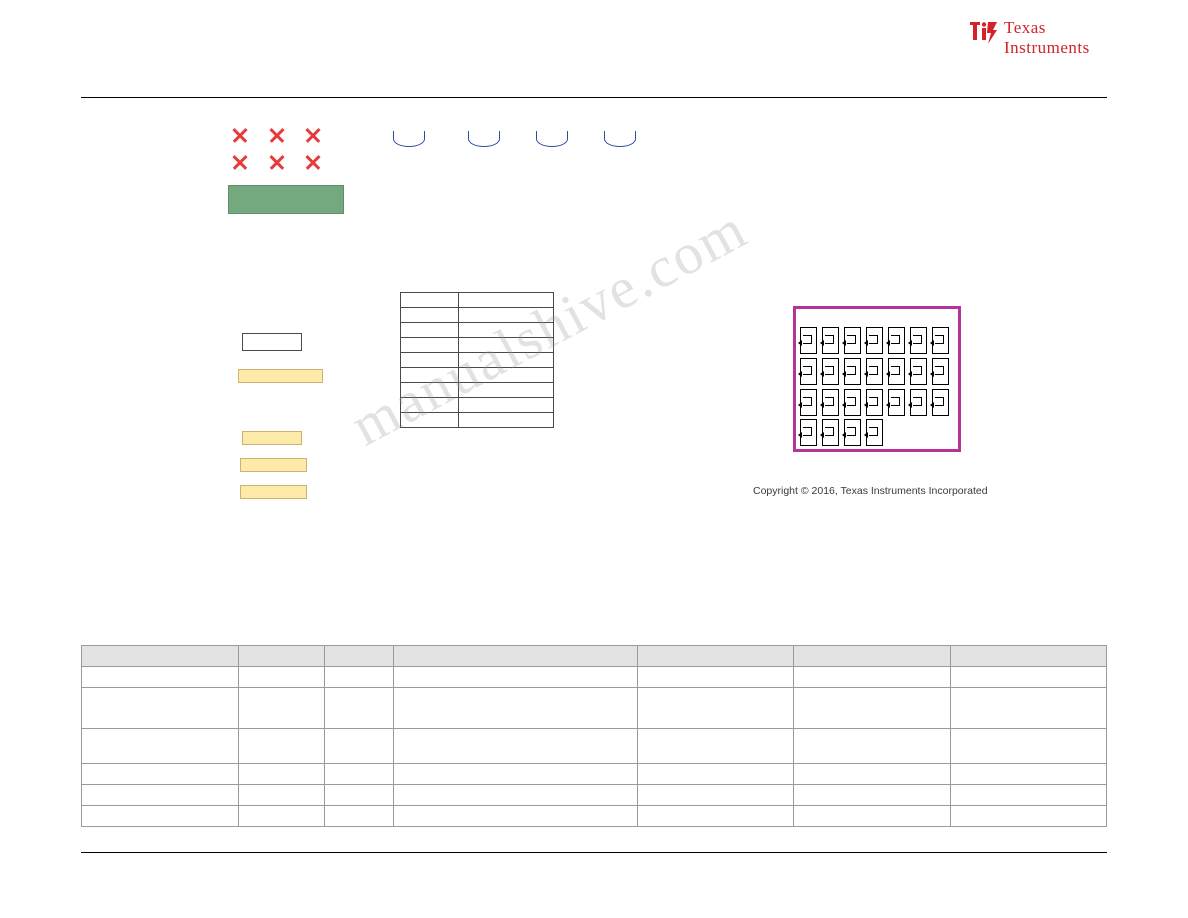 This screenshot has height=918, width=1188. Describe the element at coordinates (280, 376) in the screenshot. I see `yellow-highlight-bar` at that location.